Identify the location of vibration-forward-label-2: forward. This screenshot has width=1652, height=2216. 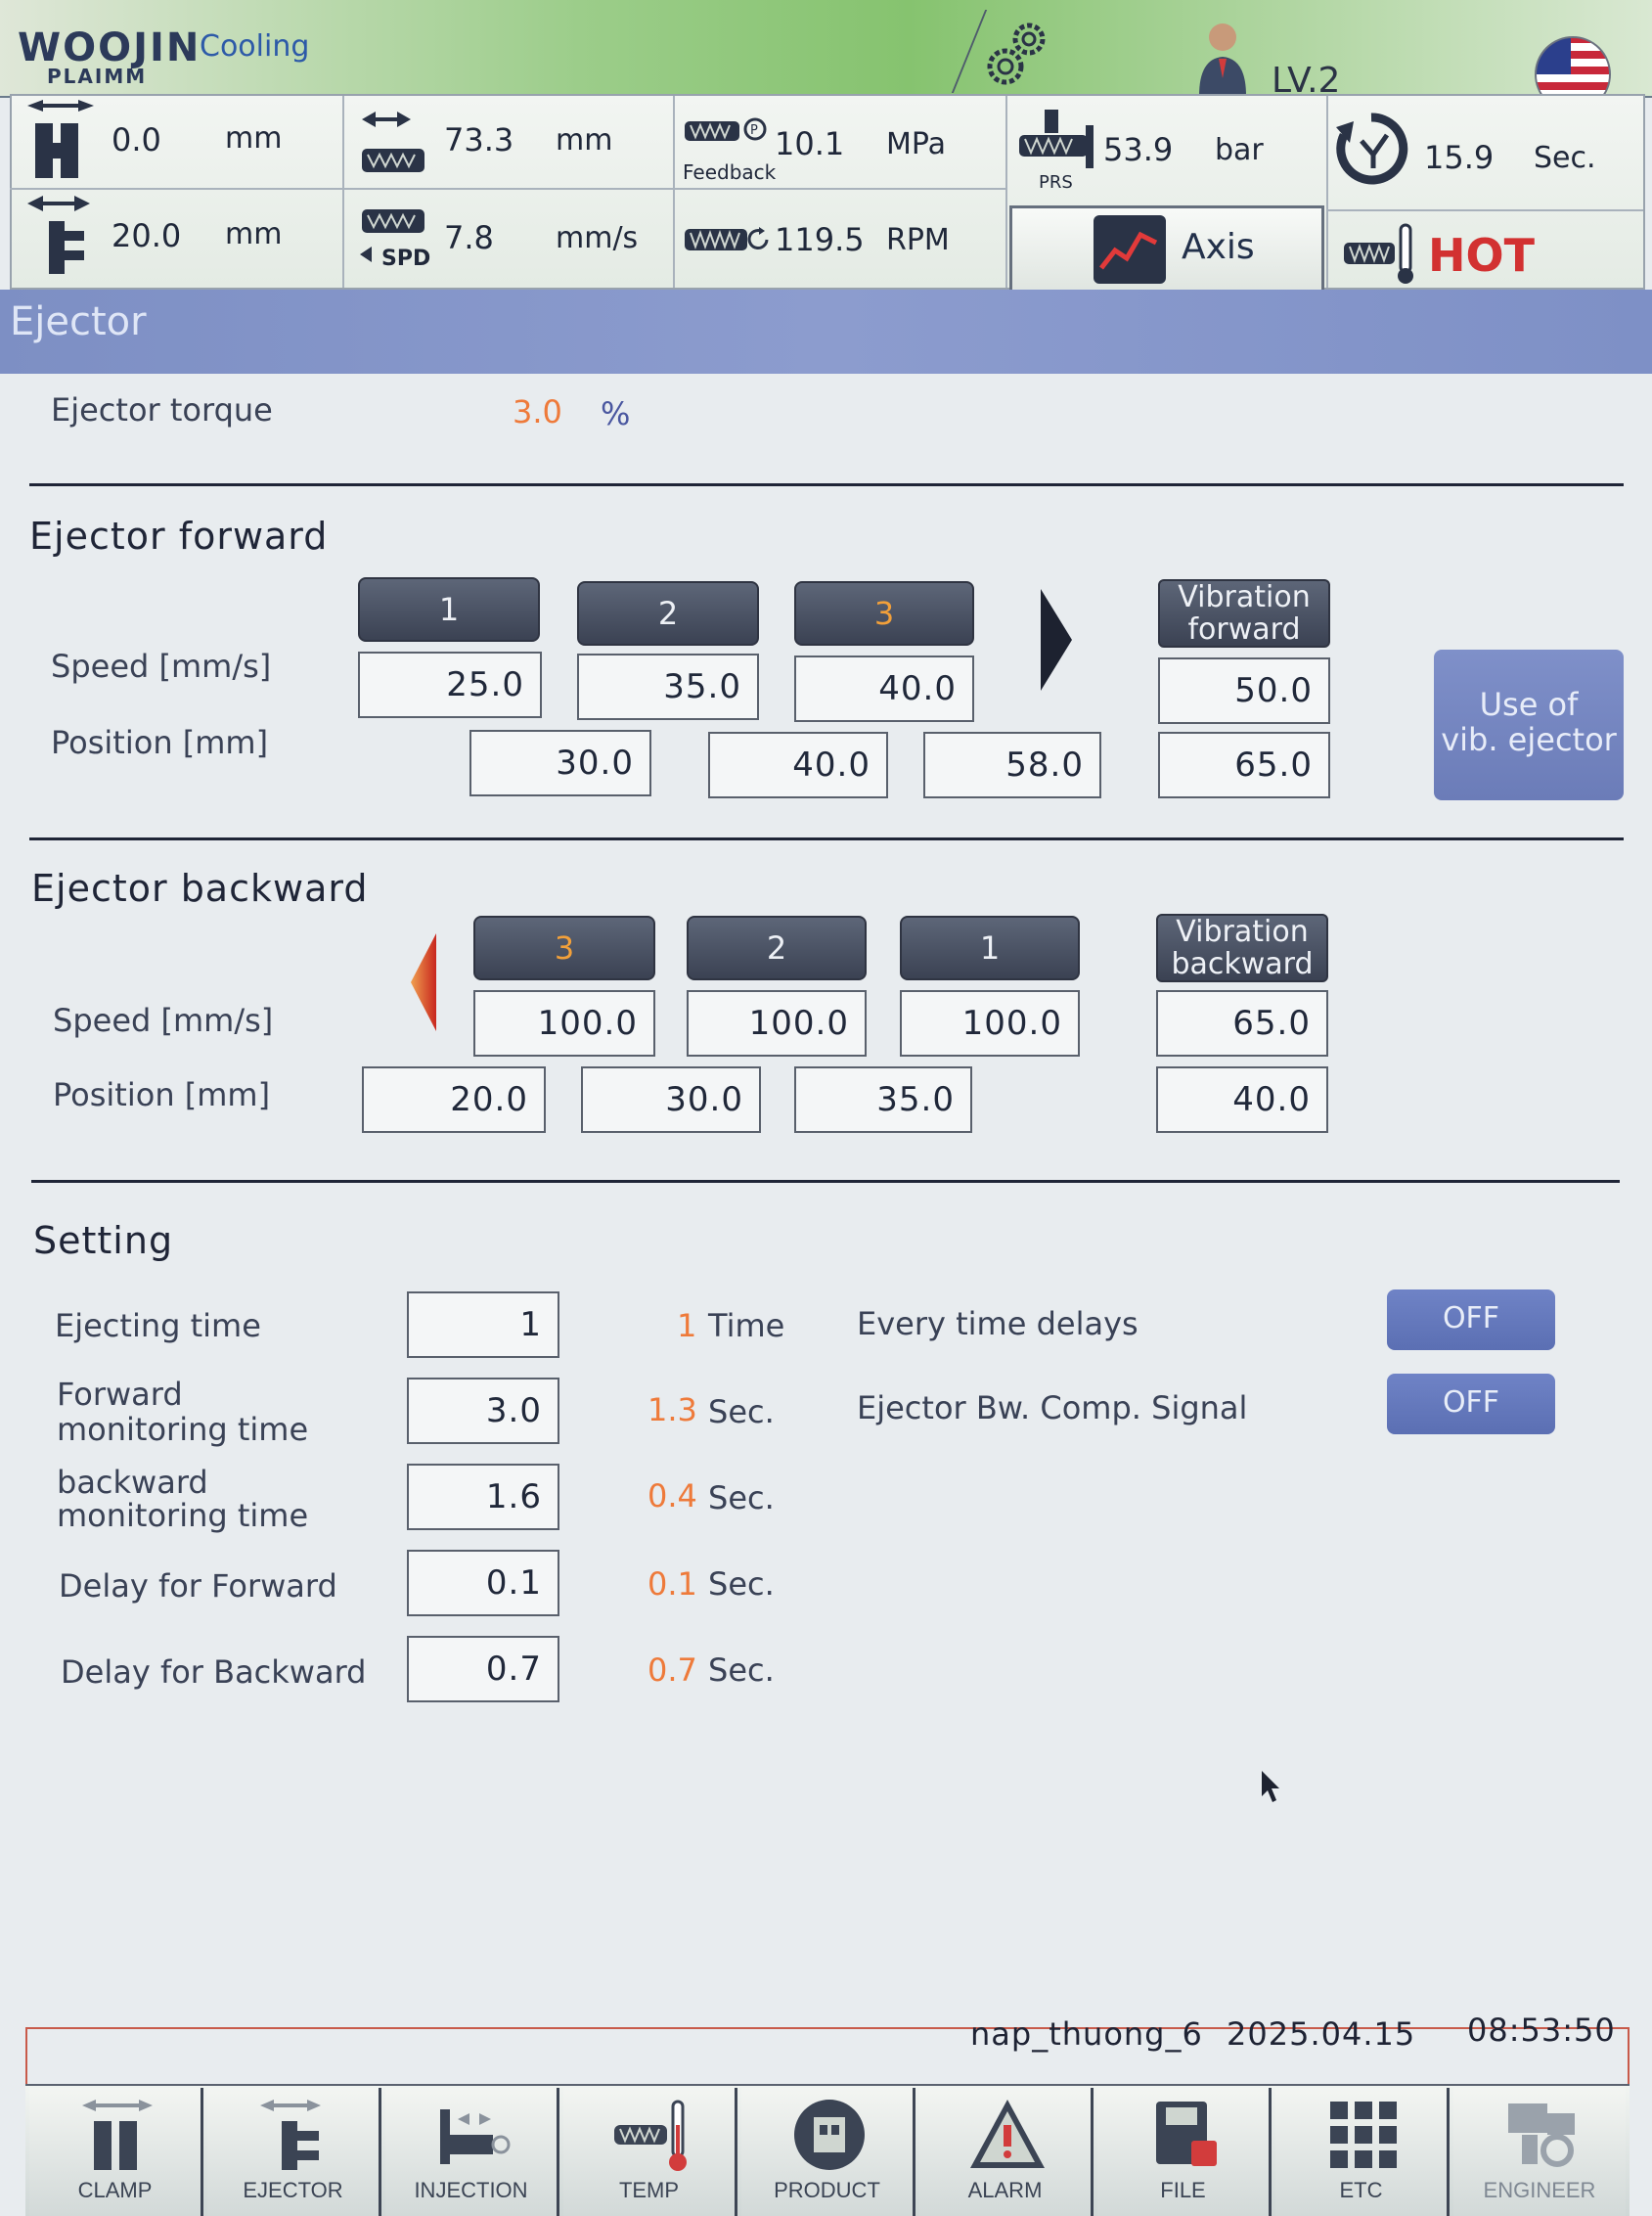
(1244, 629).